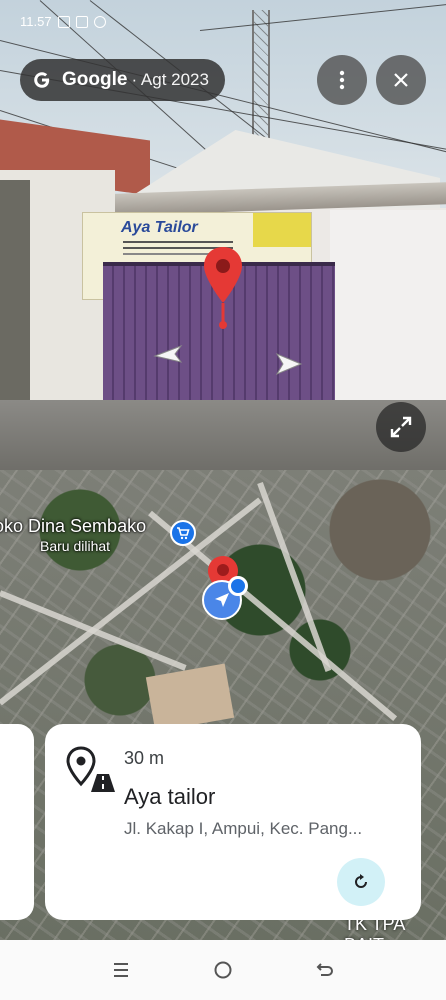 Image resolution: width=446 pixels, height=1000 pixels. I want to click on home-button, so click(223, 970).